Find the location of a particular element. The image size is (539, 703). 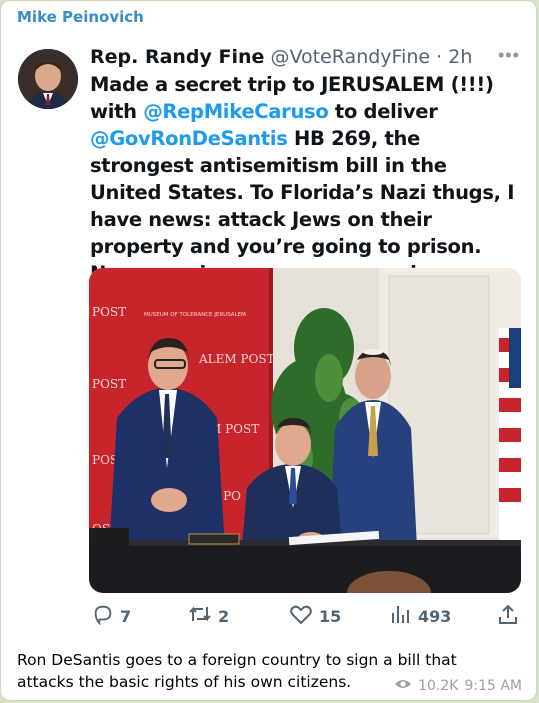

retweet-icon is located at coordinates (200, 616).